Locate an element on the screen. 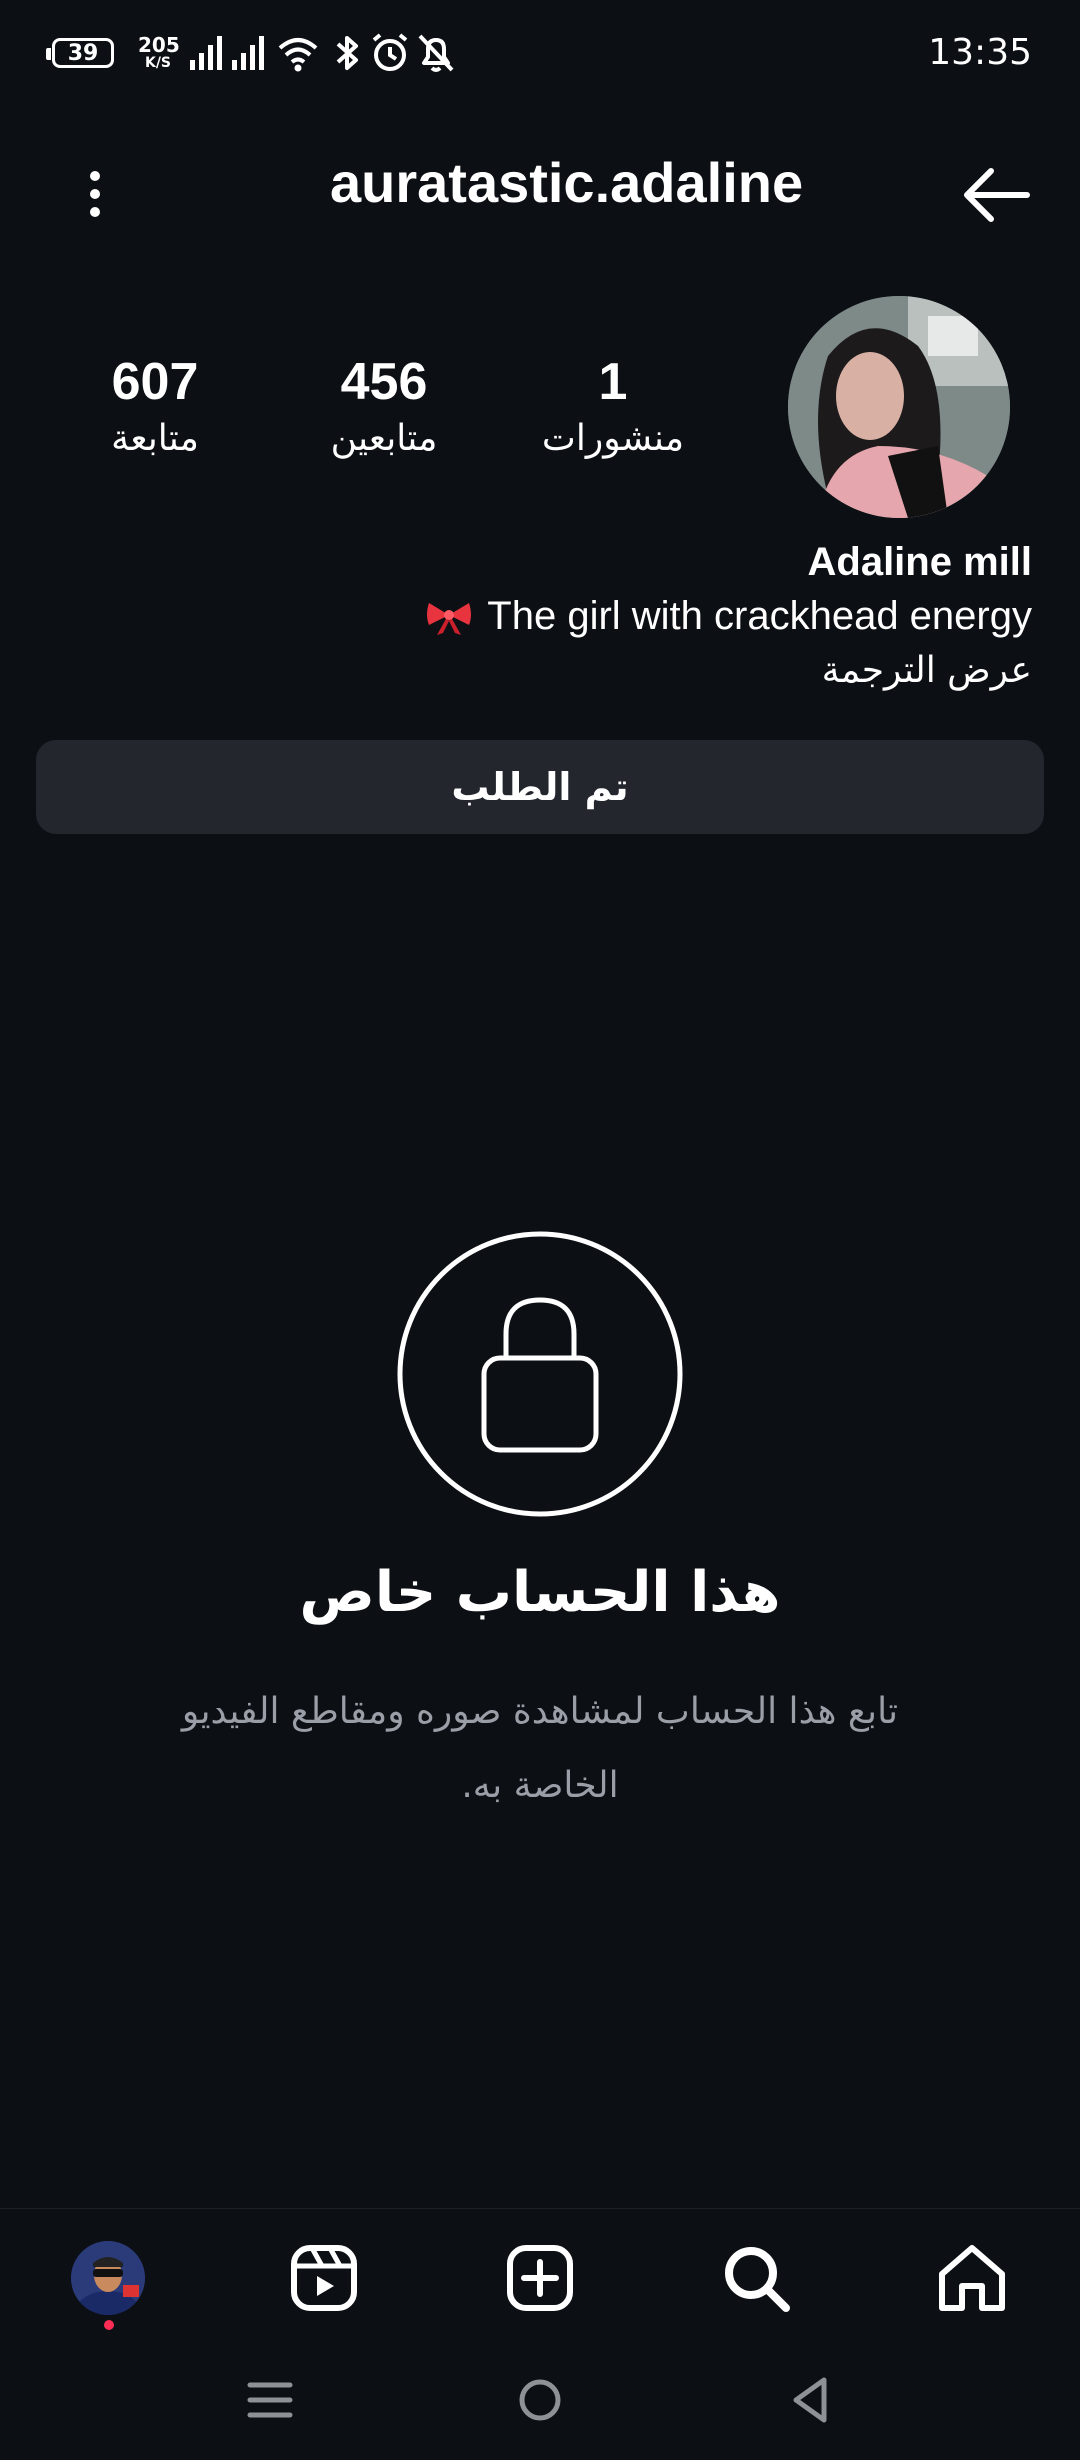  bio: The girl with crackhead energy is located at coordinates (728, 616).